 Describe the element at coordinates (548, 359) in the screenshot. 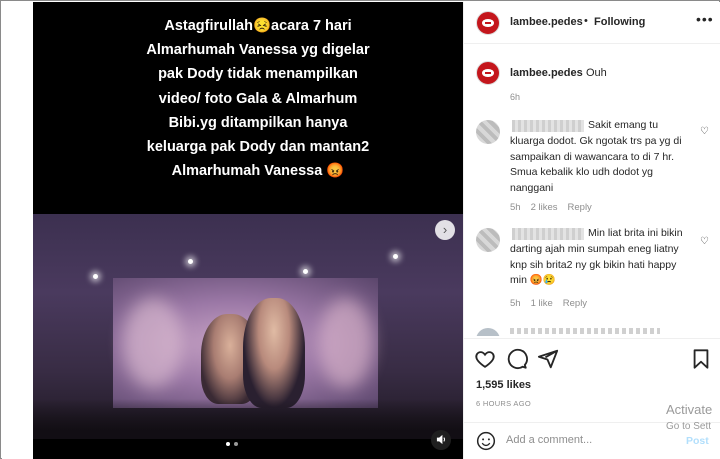

I see `share-icon` at that location.